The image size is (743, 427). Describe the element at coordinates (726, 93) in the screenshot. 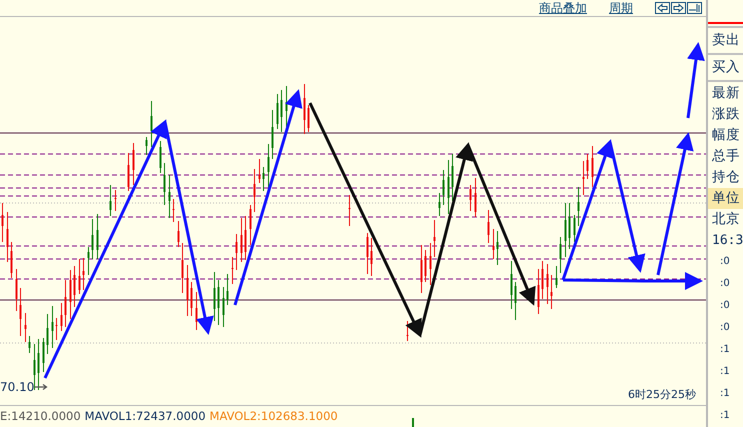

I see `quote-field-label: 最新` at that location.